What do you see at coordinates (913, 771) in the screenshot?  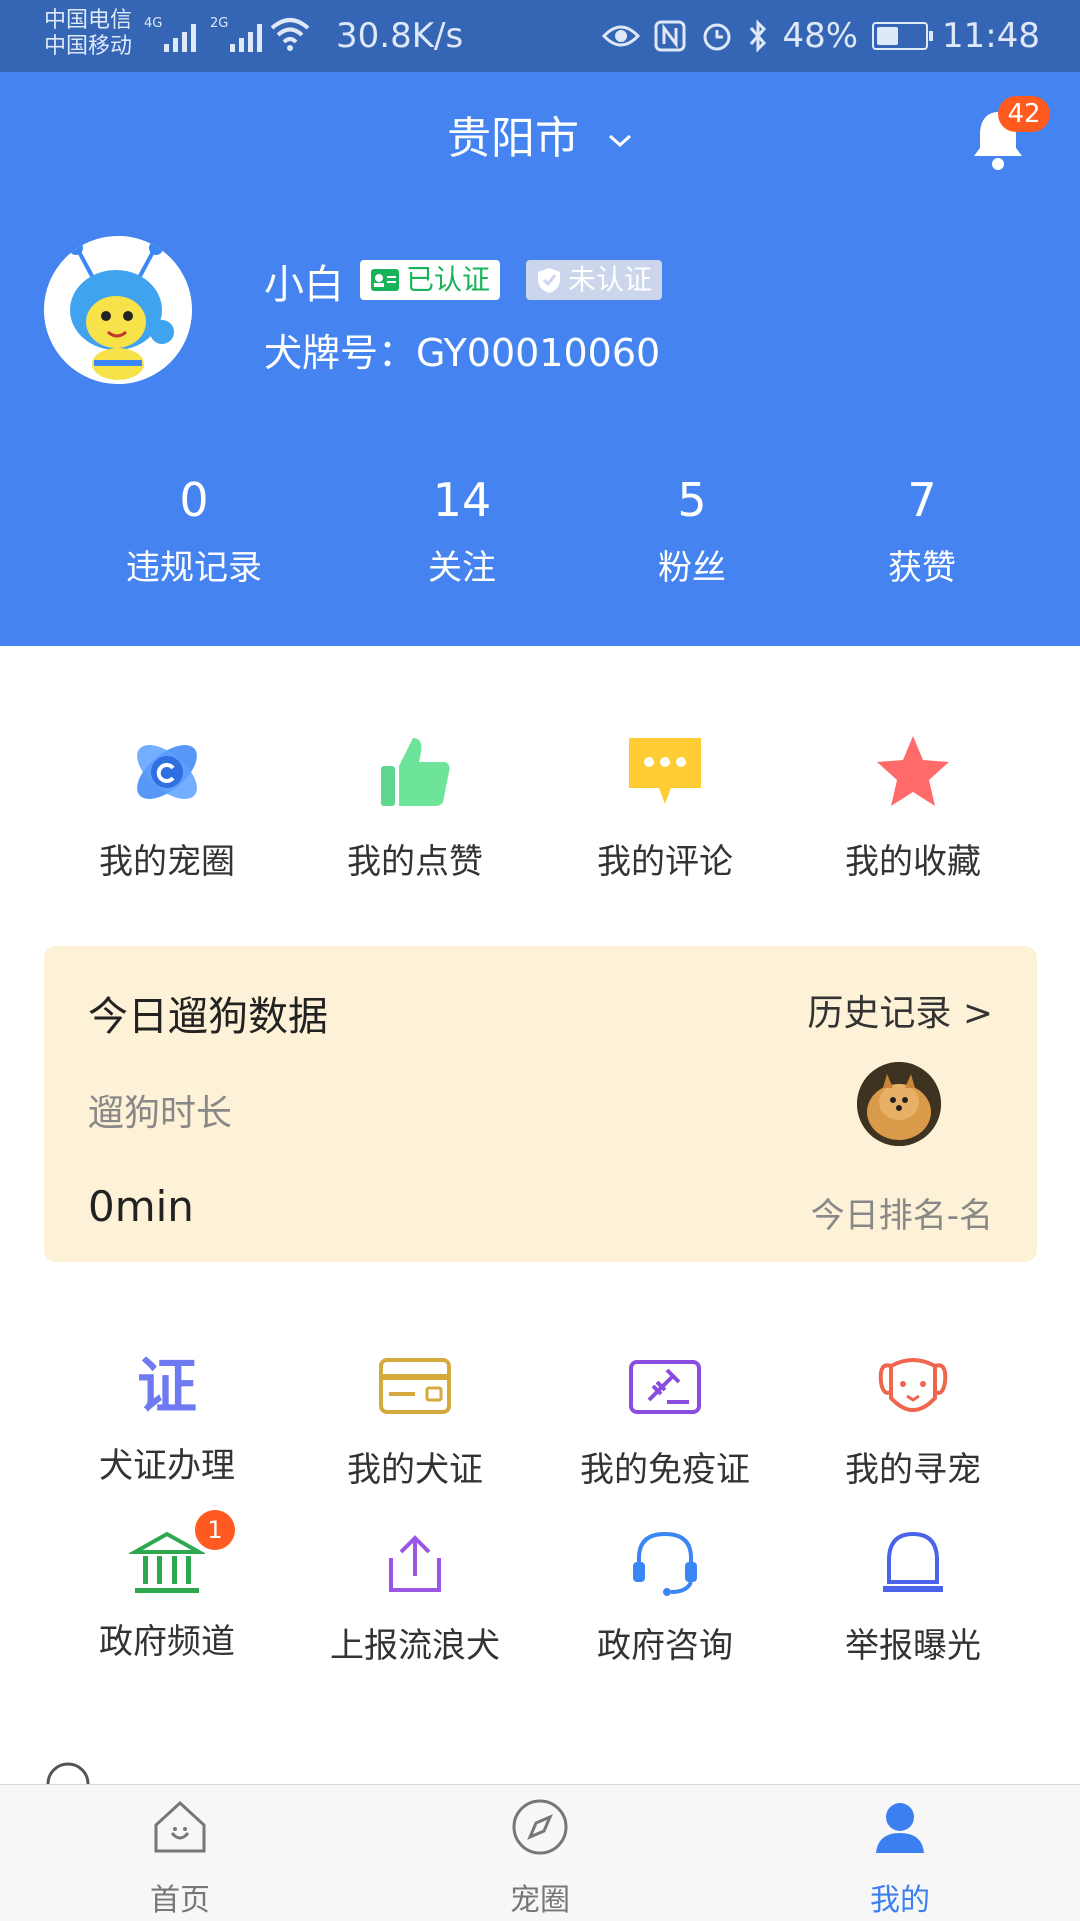 I see `star-icon` at bounding box center [913, 771].